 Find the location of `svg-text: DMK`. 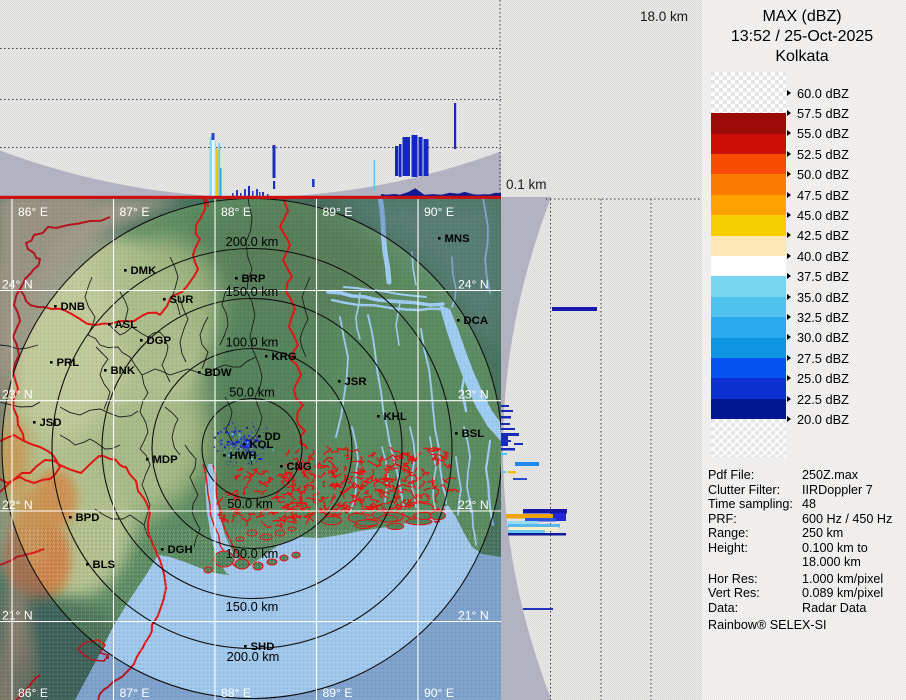

svg-text: DMK is located at coordinates (144, 271).